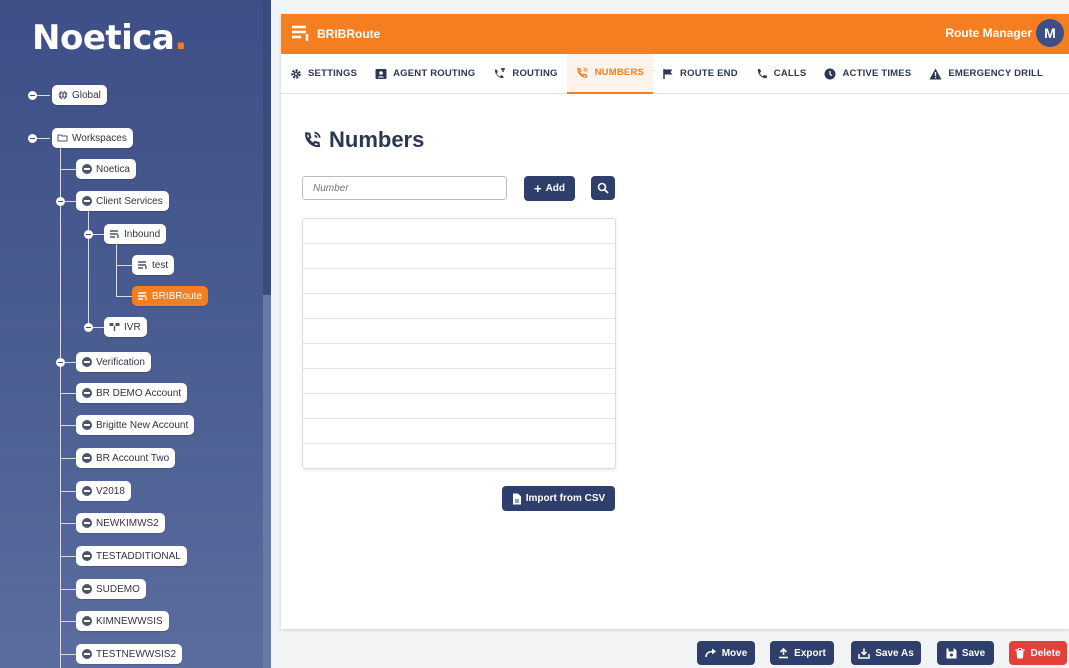 The width and height of the screenshot is (1069, 668). Describe the element at coordinates (131, 556) in the screenshot. I see `tree-node-testadditional: TESTADDITIONAL` at that location.